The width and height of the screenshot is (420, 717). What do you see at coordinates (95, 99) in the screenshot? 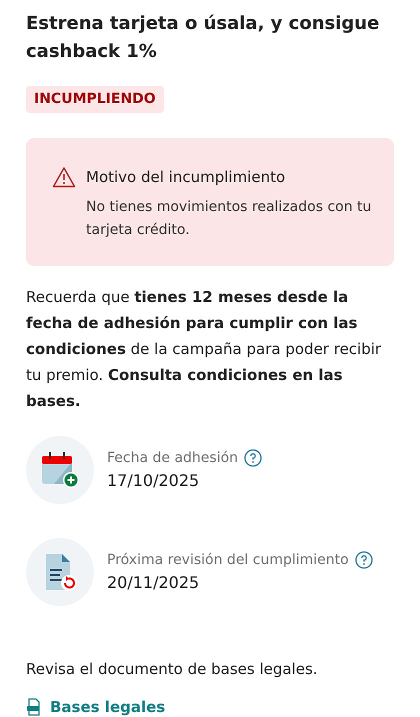
I see `status-badge: INCUMPLIENDO` at bounding box center [95, 99].